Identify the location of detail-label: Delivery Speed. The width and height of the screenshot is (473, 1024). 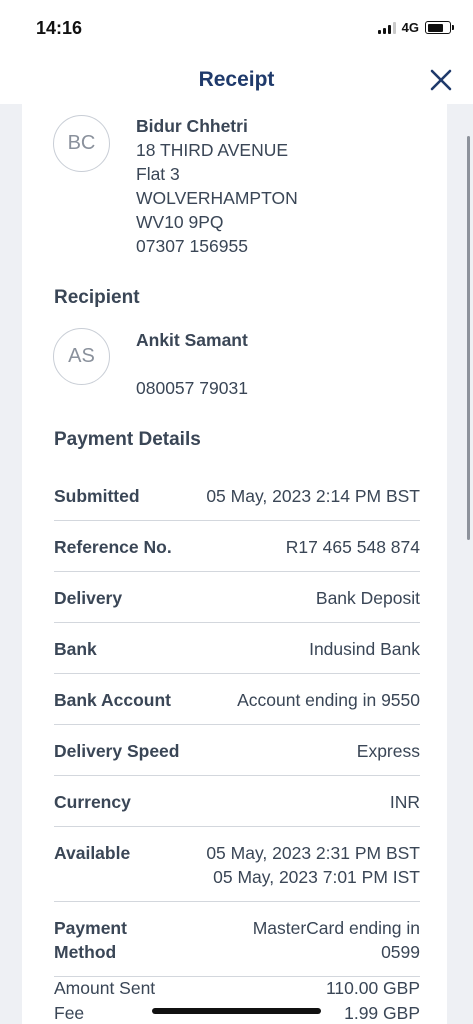
(117, 751).